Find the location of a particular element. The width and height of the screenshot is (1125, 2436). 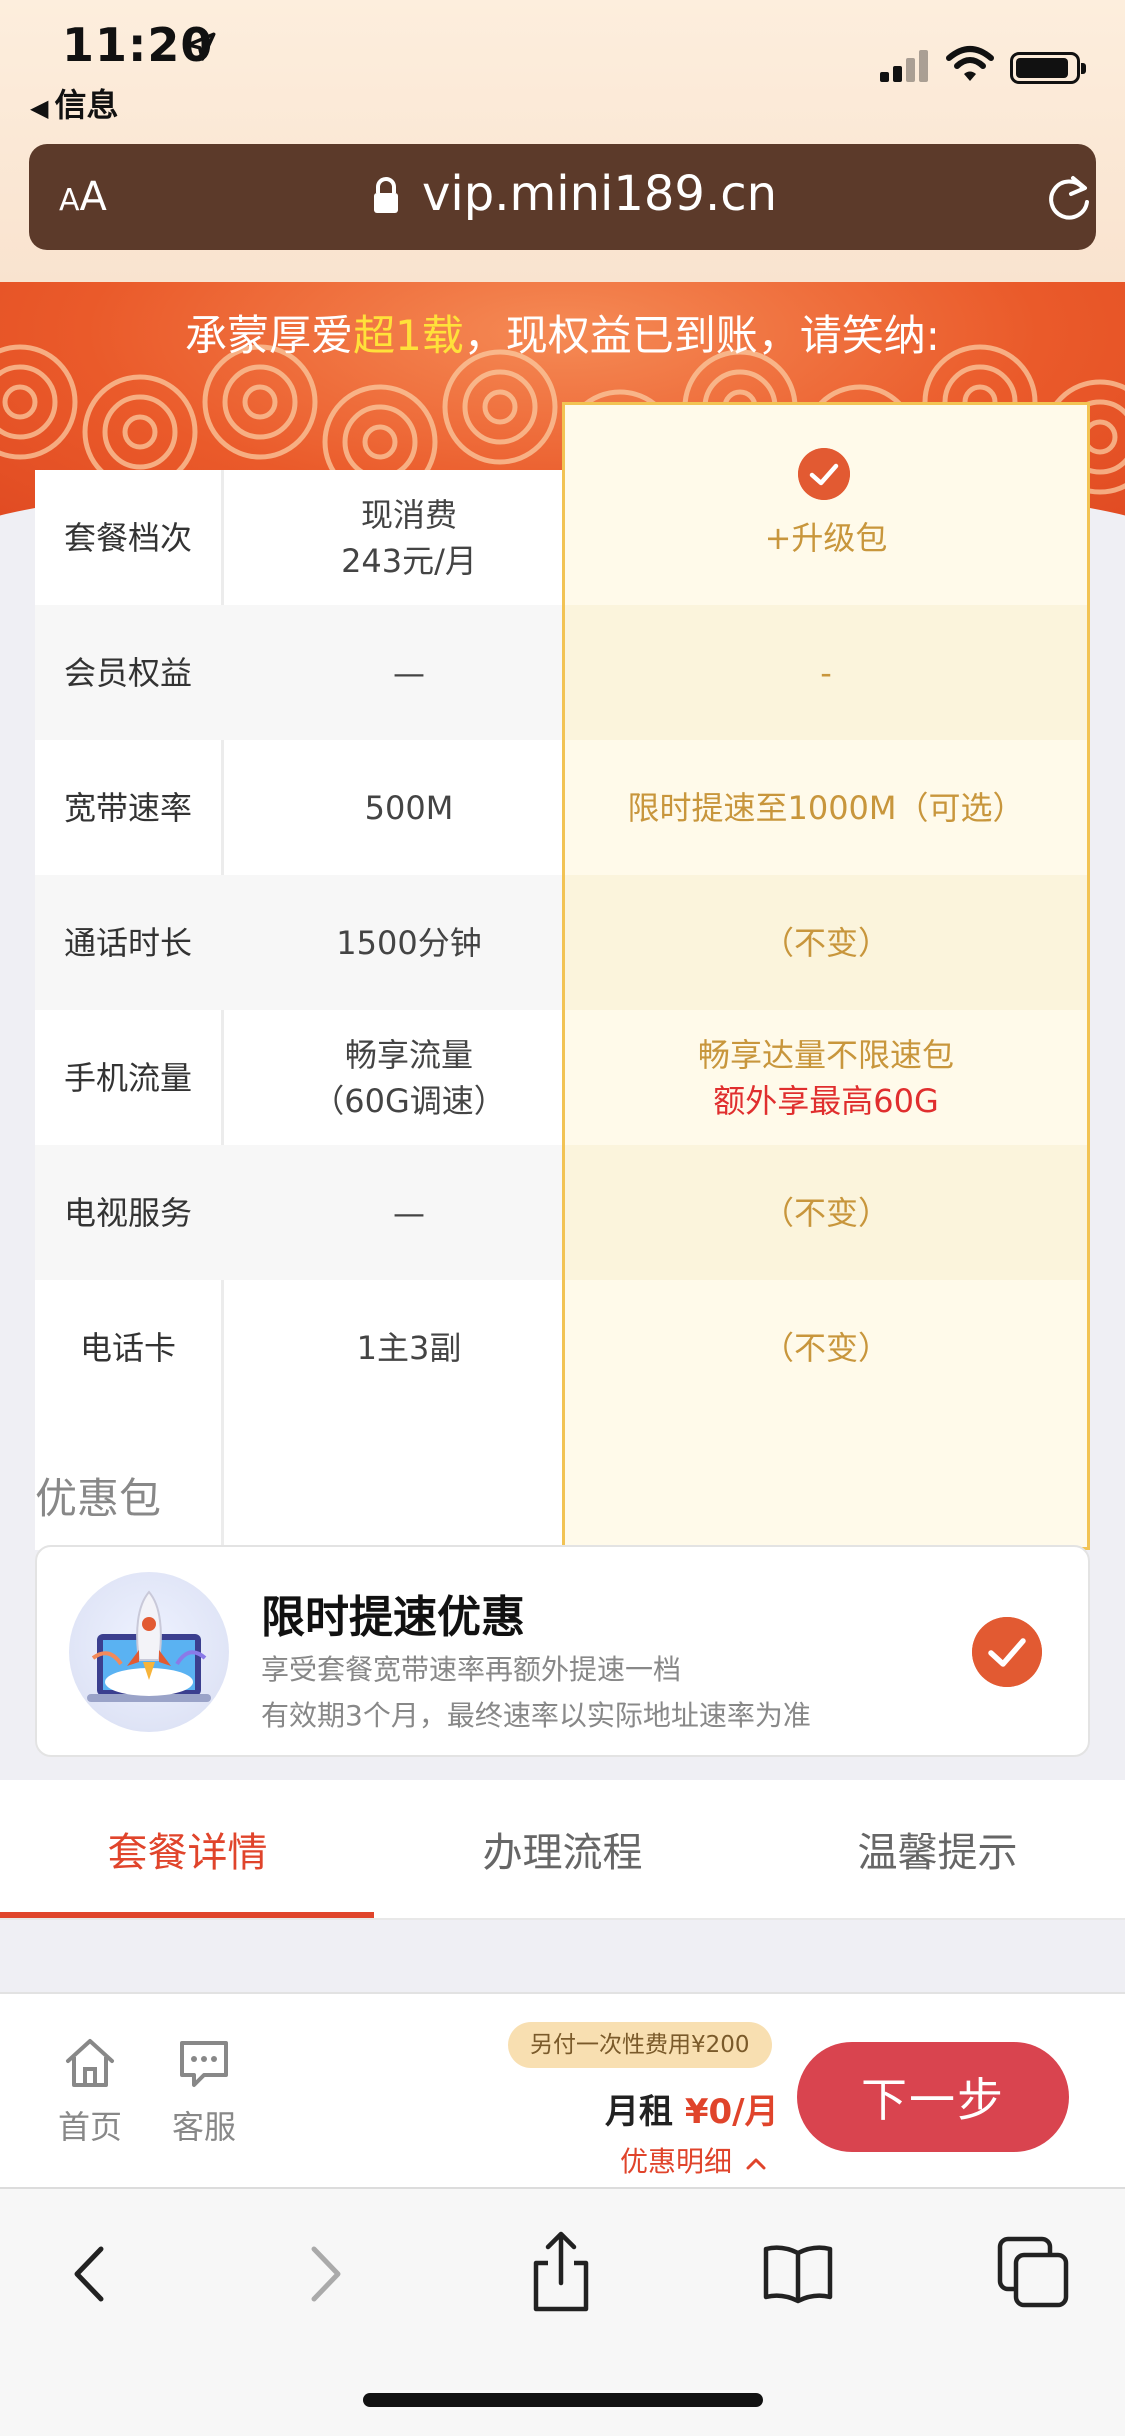

forward-arrow-icon is located at coordinates (325, 2274).